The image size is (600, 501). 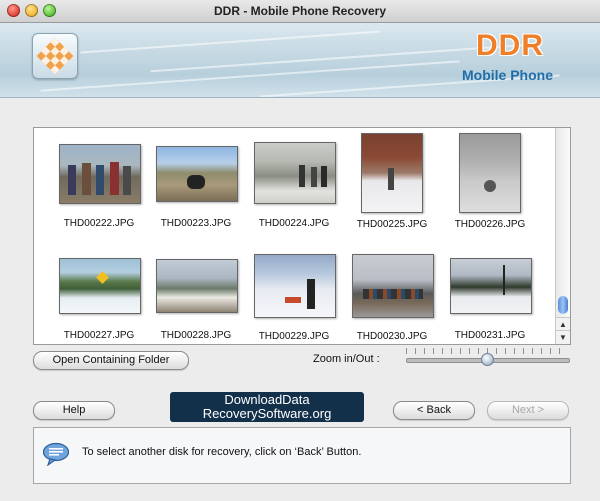 I want to click on thumbnail-item: THD00228.JPG, so click(x=197, y=300).